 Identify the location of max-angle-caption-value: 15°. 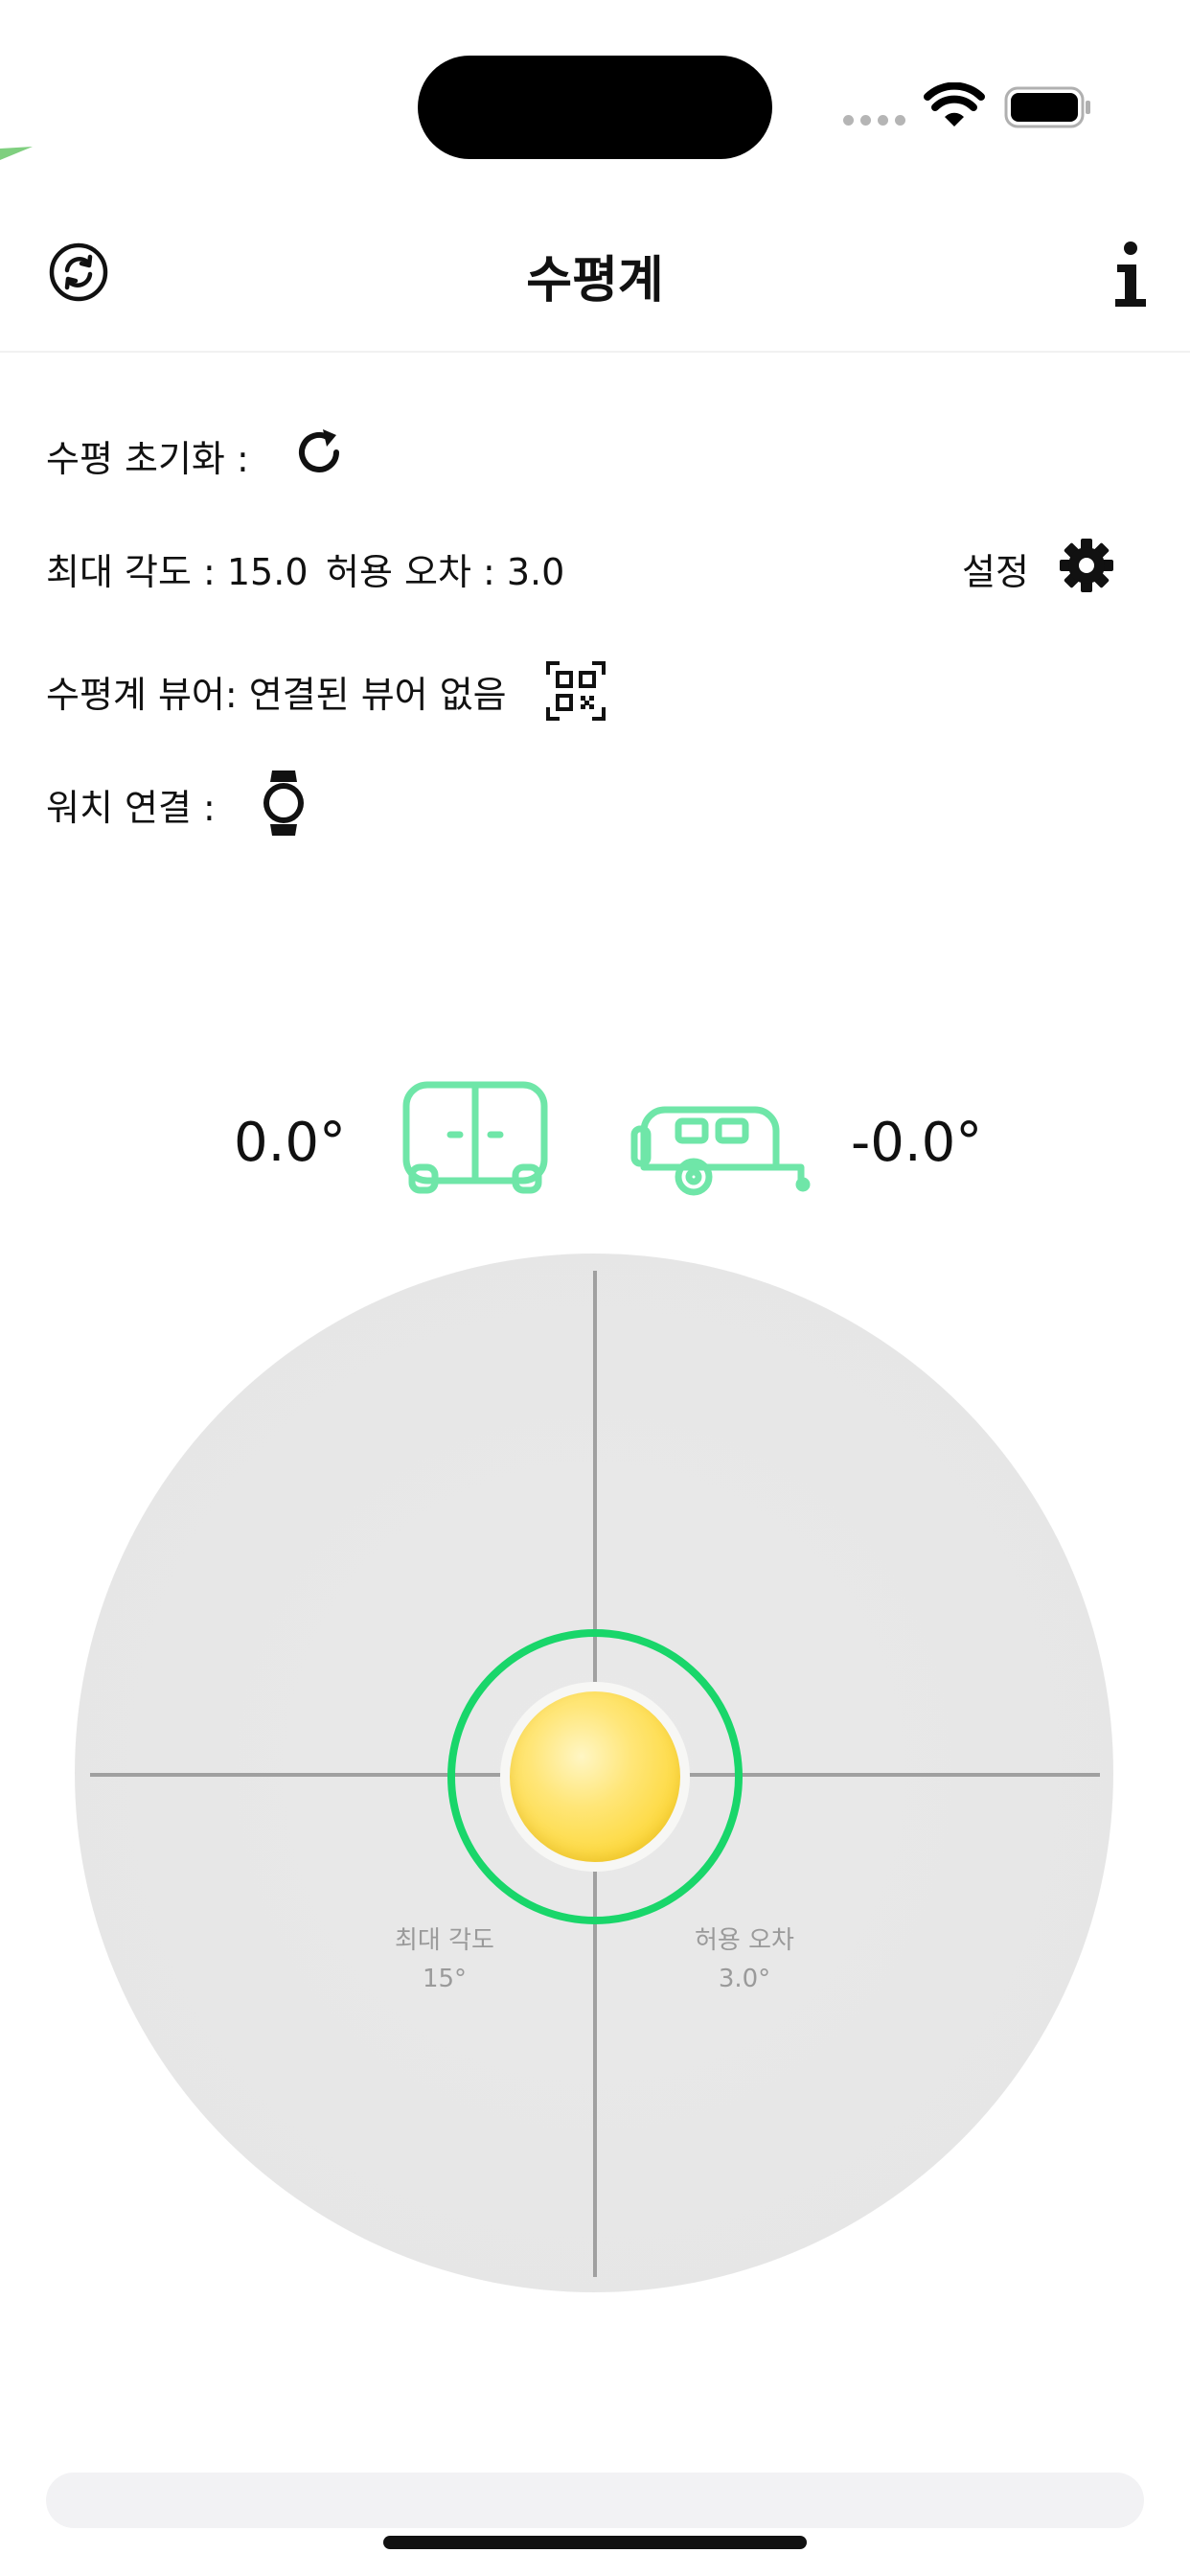
(445, 1979).